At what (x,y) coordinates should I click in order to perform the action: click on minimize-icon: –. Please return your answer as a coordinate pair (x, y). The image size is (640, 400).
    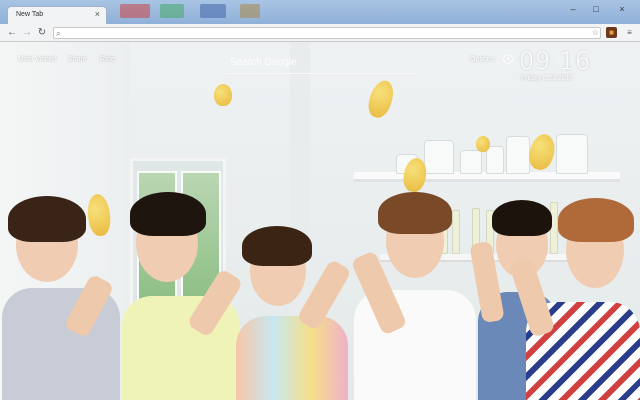
    Looking at the image, I should click on (573, 9).